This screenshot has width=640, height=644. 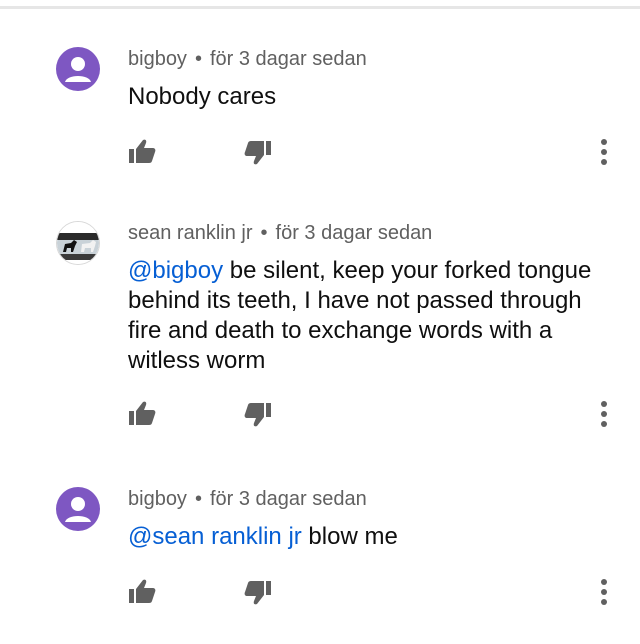 I want to click on comment-text: @sean ranklin jr blow me, so click(x=368, y=537).